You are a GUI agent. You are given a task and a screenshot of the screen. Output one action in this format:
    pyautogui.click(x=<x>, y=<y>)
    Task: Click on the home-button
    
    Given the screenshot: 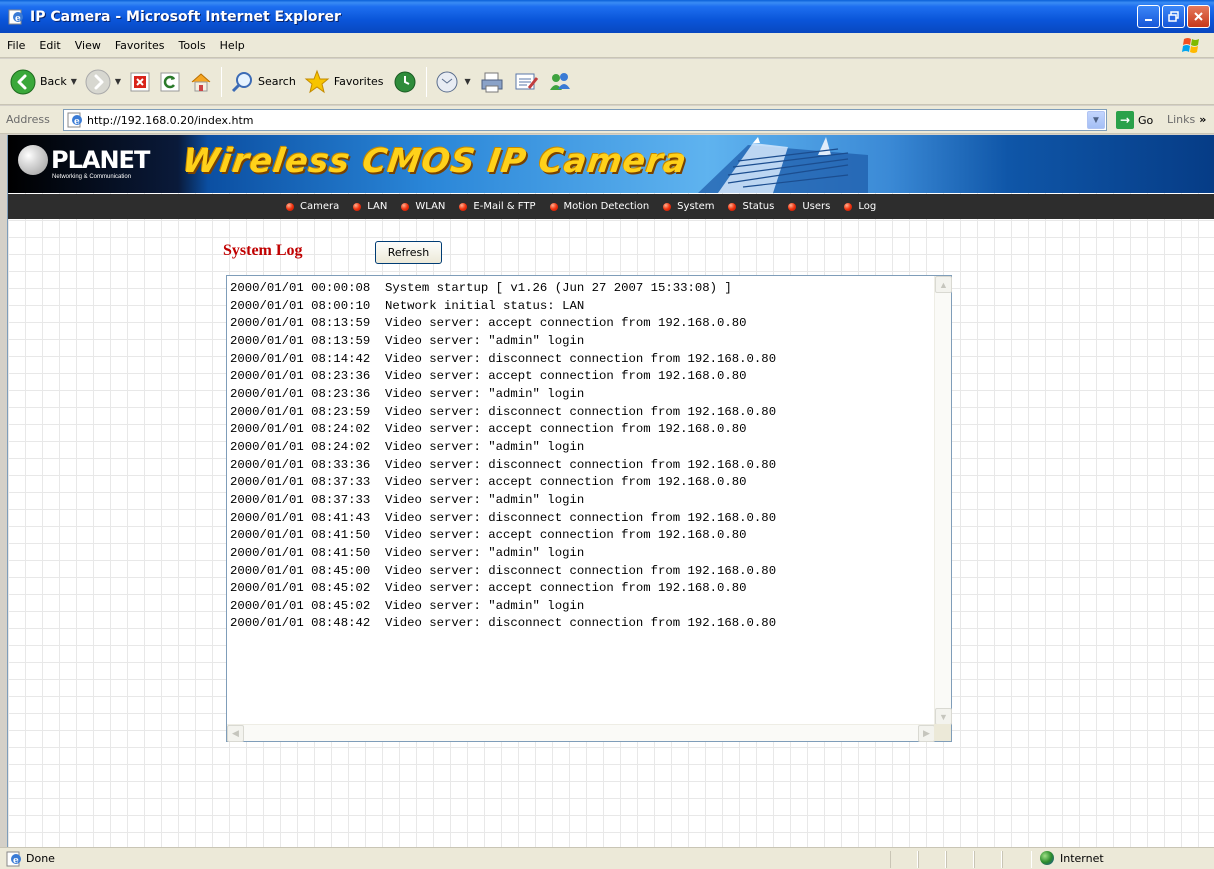 What is the action you would take?
    pyautogui.click(x=201, y=82)
    